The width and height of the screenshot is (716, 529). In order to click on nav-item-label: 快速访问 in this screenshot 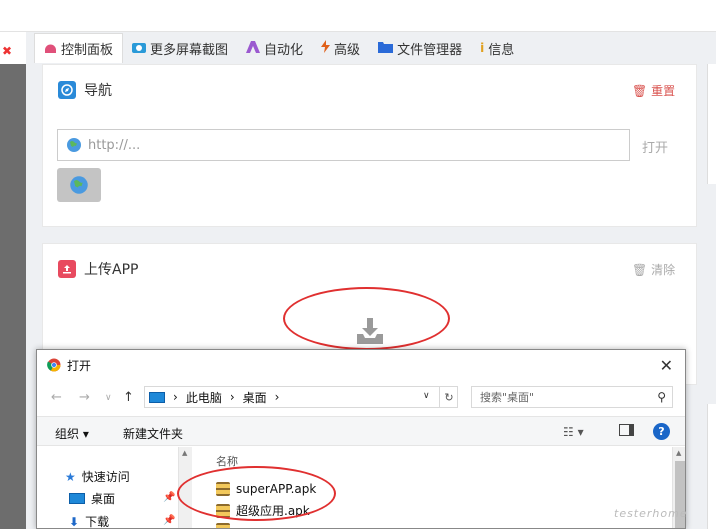, I will do `click(105, 477)`.